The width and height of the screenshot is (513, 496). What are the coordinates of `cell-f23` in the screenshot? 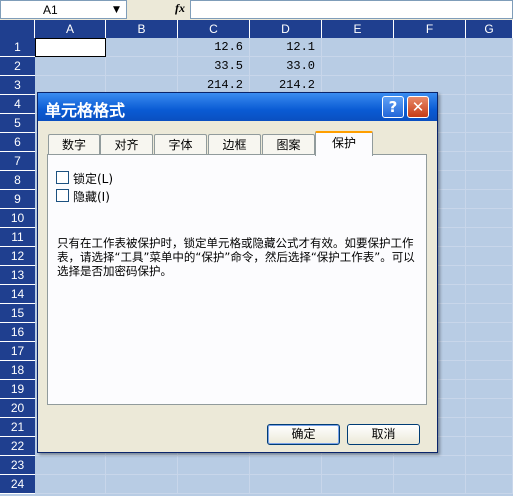 It's located at (430, 465).